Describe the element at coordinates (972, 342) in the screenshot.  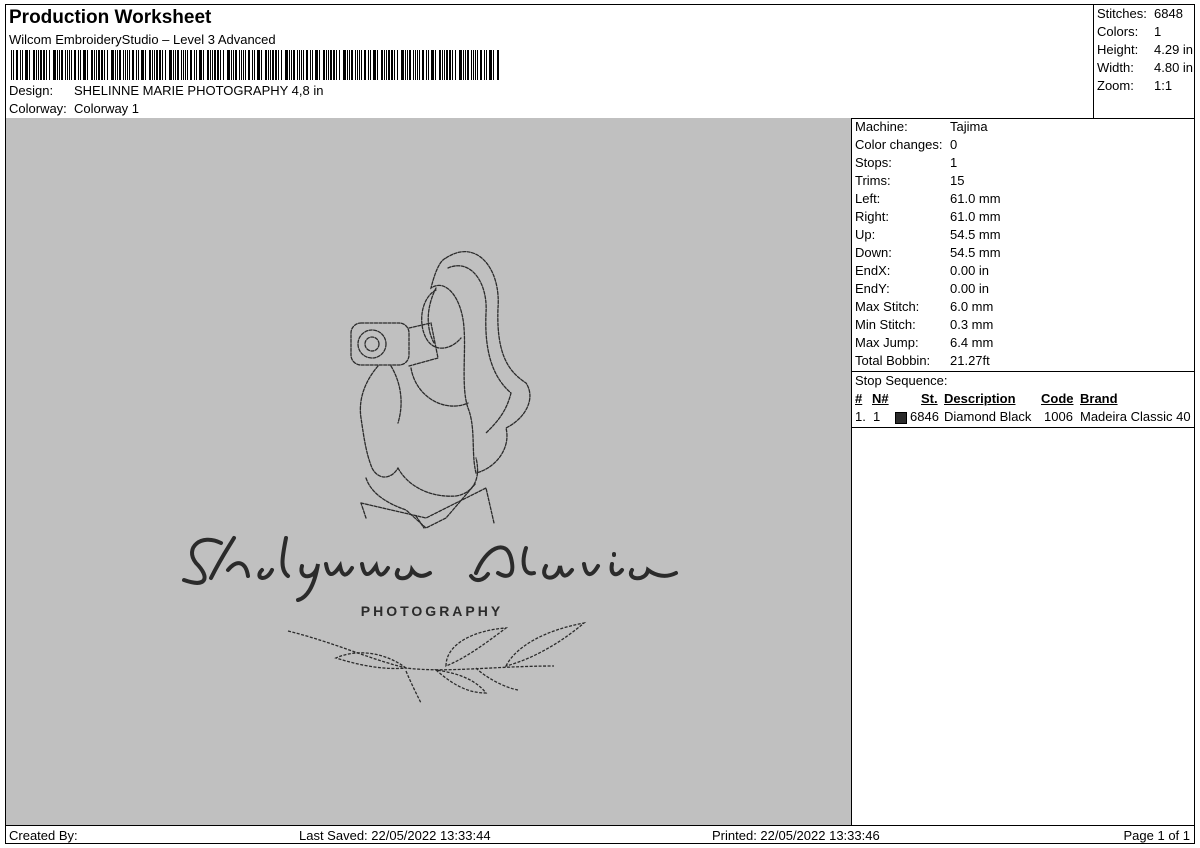
I see `info-value: 6.4 mm` at that location.